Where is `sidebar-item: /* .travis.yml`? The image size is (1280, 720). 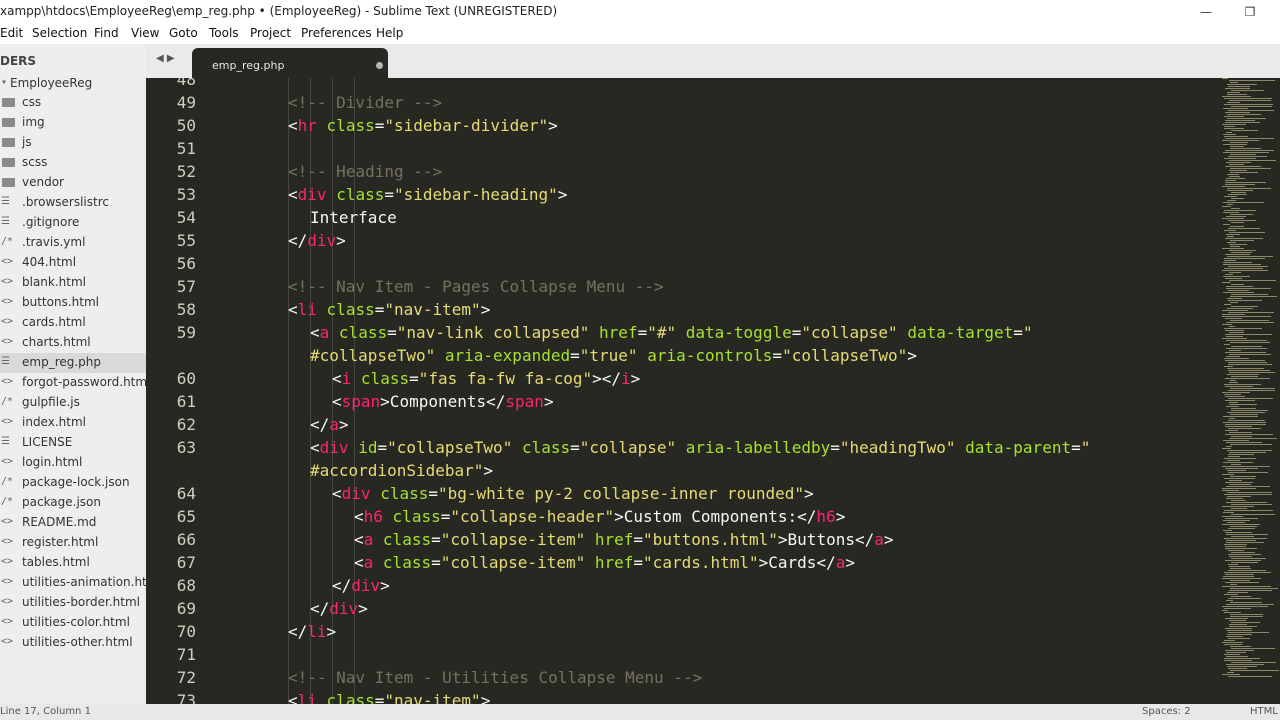 sidebar-item: /* .travis.yml is located at coordinates (73, 243).